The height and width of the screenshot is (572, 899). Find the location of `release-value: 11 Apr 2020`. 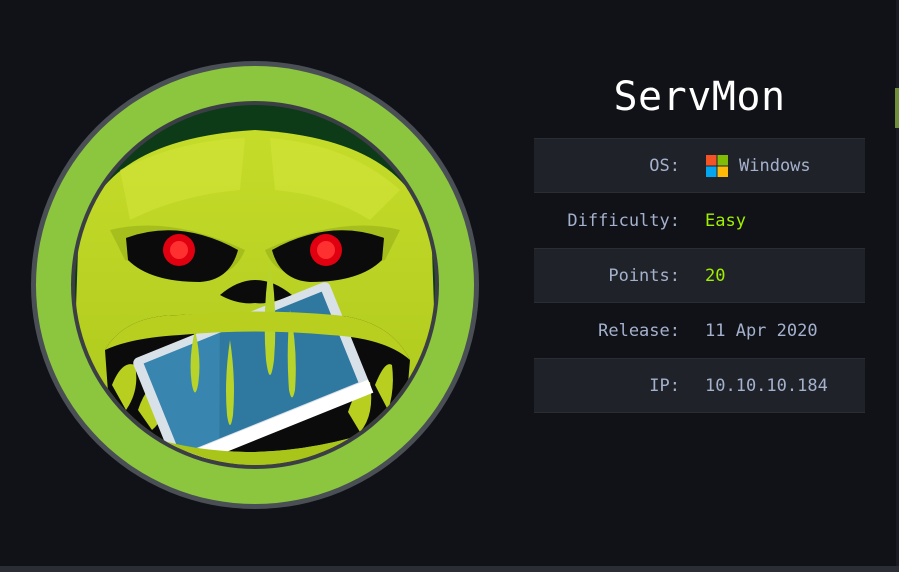

release-value: 11 Apr 2020 is located at coordinates (761, 330).